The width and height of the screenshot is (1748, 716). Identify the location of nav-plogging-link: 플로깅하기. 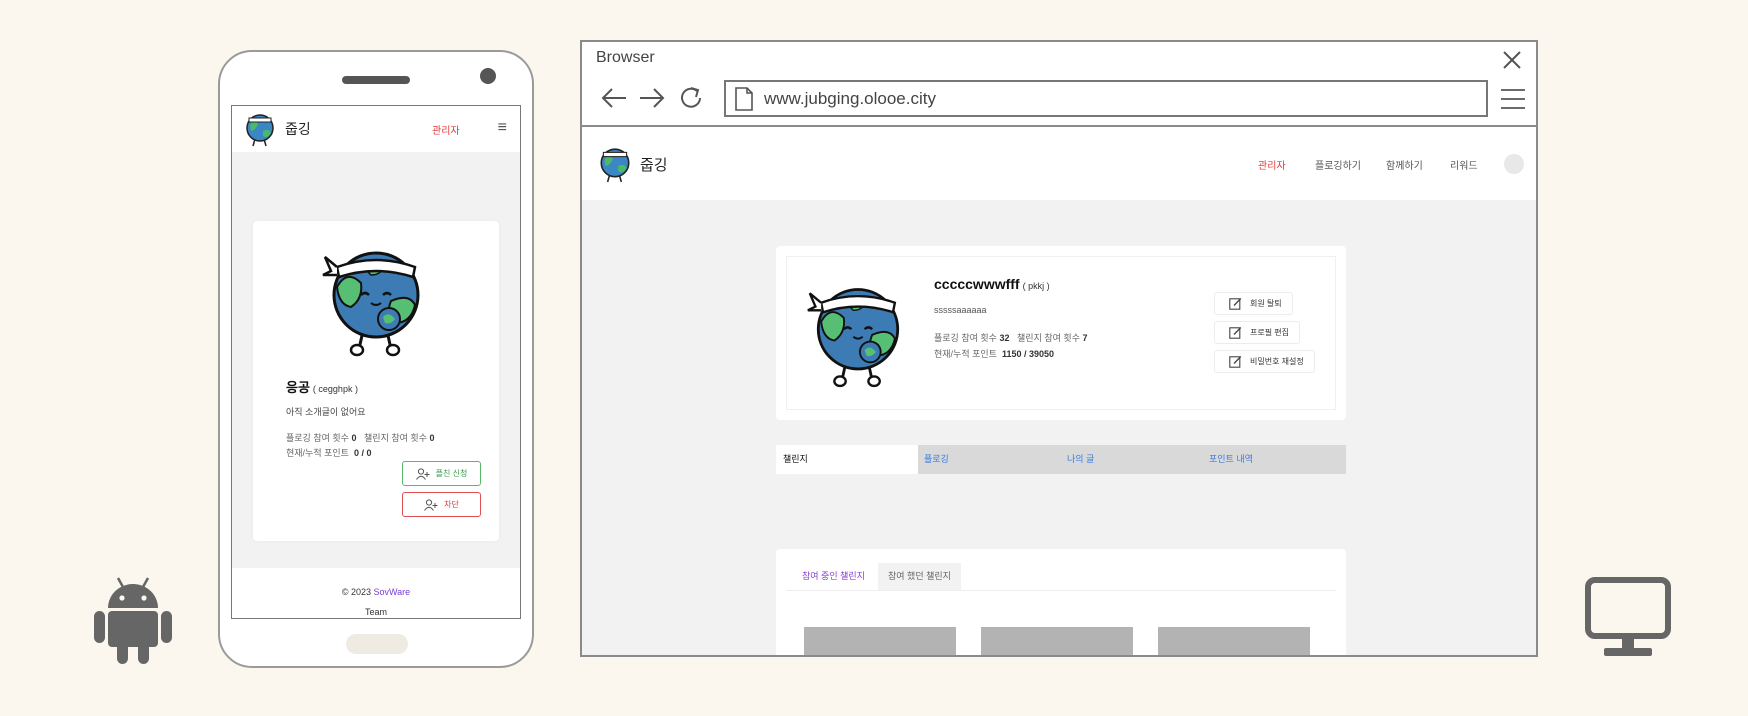
(1338, 164).